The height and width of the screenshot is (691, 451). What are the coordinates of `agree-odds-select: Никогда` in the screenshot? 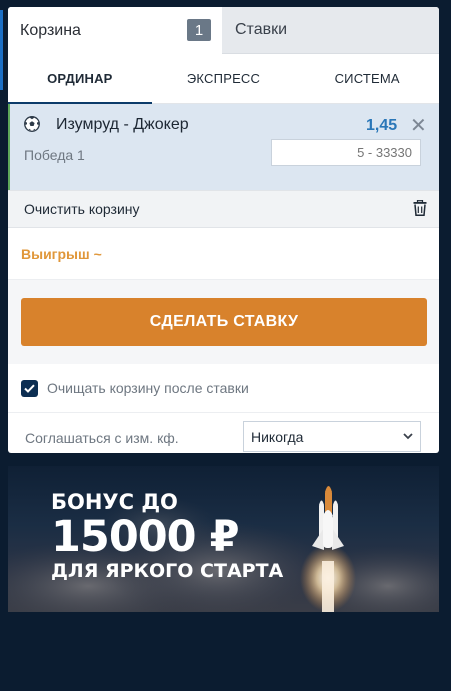 It's located at (332, 436).